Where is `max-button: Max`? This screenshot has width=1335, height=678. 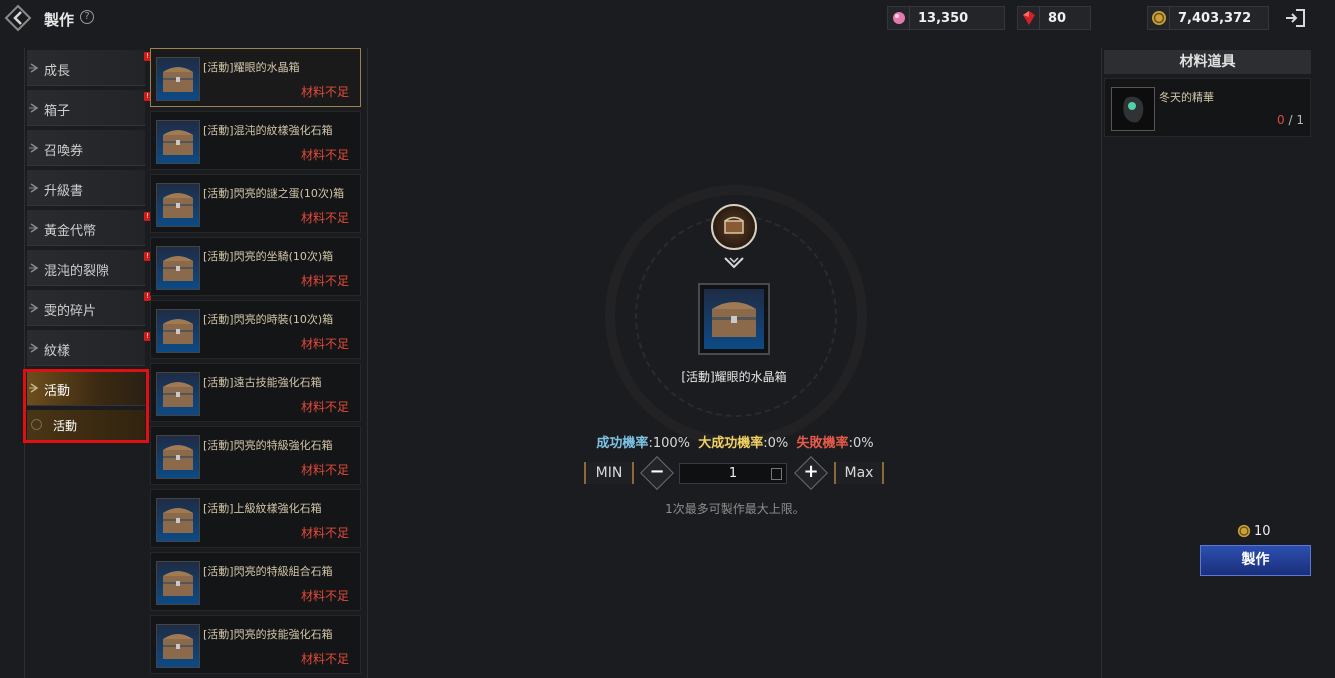 max-button: Max is located at coordinates (859, 473).